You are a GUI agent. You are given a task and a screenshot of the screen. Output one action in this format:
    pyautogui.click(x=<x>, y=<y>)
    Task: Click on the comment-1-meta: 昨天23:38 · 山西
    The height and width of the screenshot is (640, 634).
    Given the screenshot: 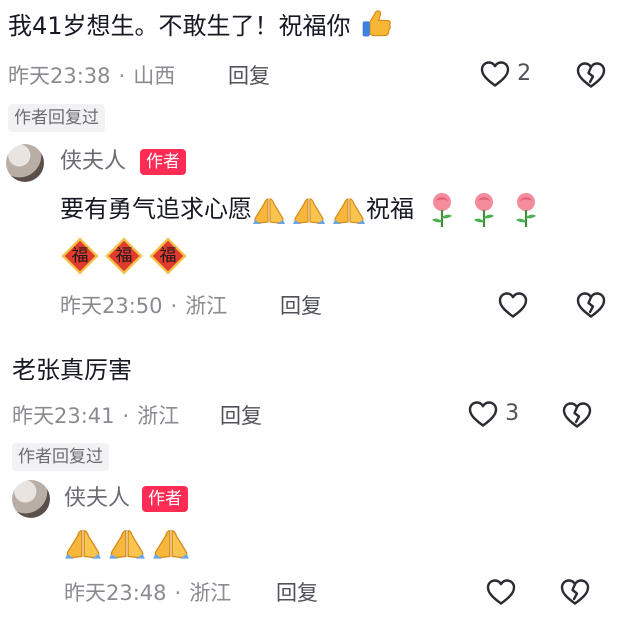 What is the action you would take?
    pyautogui.click(x=91, y=76)
    